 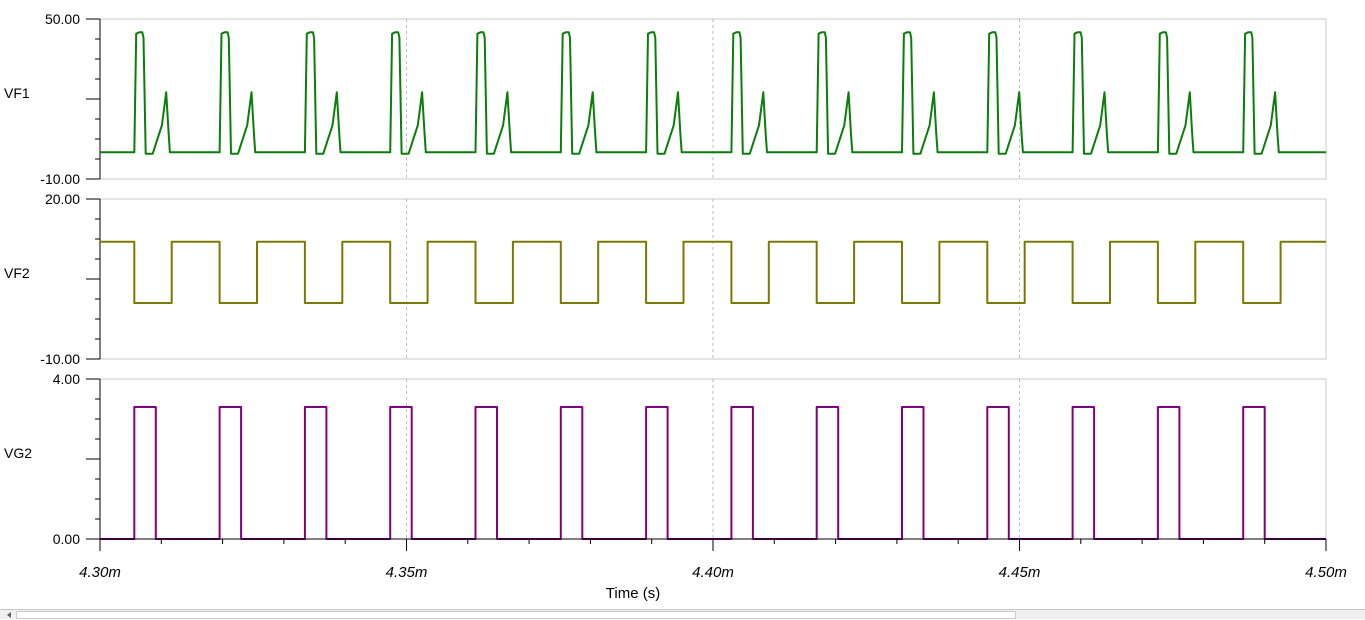 I want to click on vf2-channel-label: VF2, so click(x=17, y=273).